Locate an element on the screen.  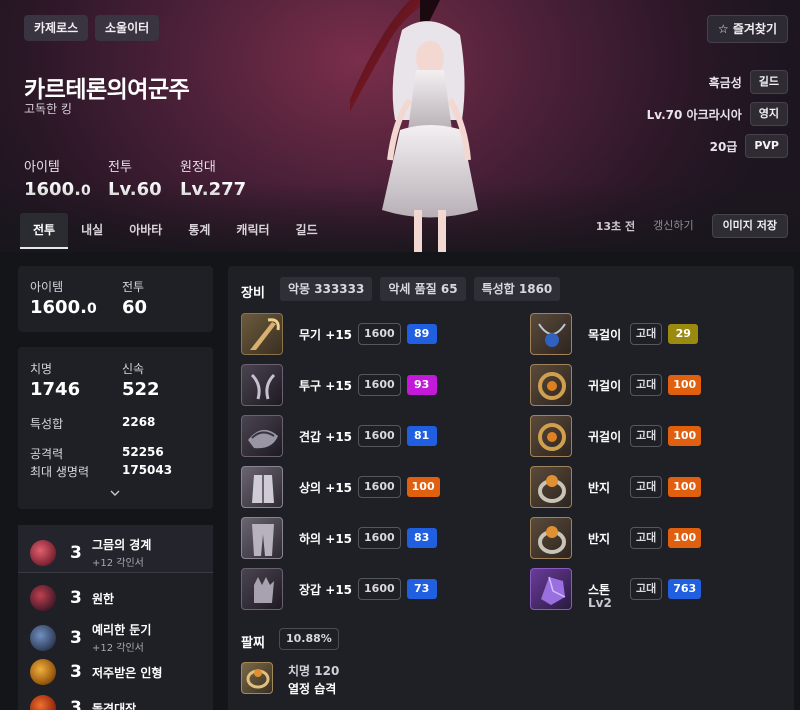
necklace-icon is located at coordinates (551, 334).